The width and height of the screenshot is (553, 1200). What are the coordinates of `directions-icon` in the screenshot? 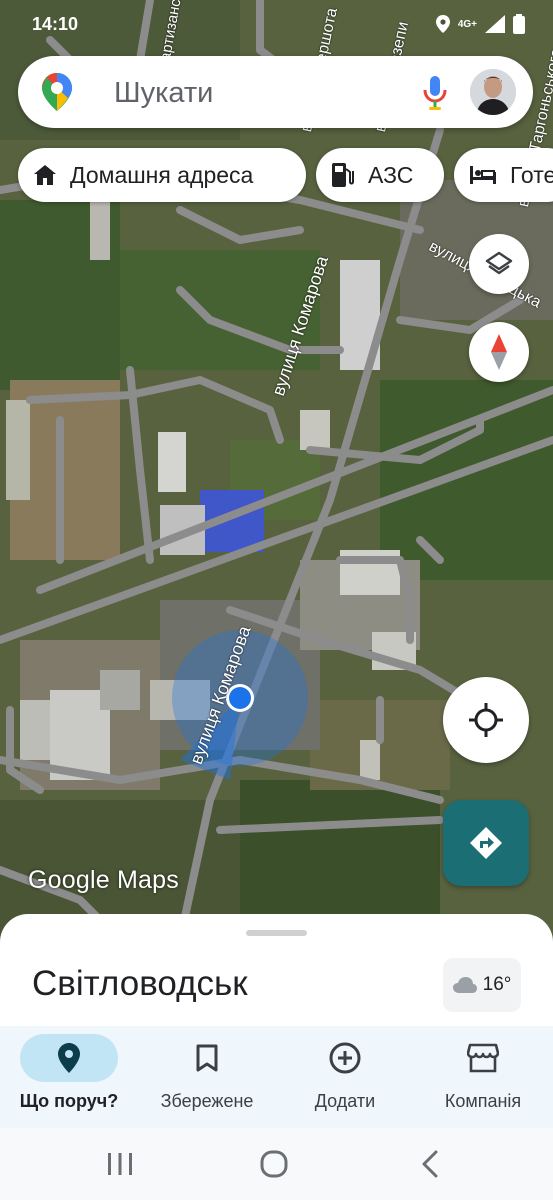 It's located at (486, 843).